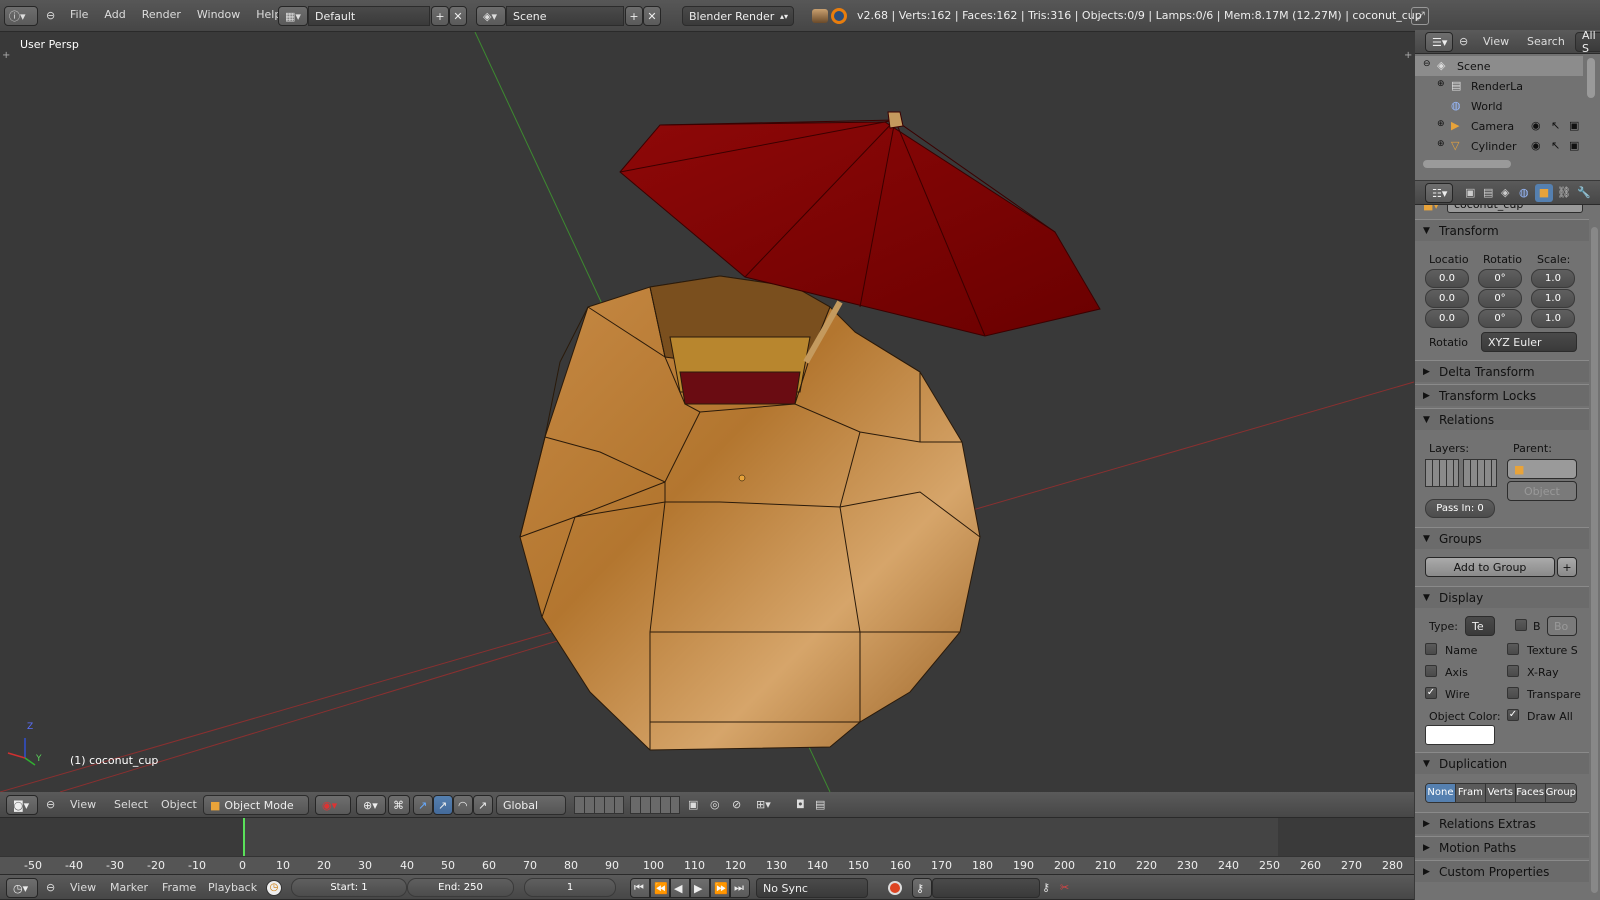  I want to click on wire-checkbox: ✓, so click(1431, 693).